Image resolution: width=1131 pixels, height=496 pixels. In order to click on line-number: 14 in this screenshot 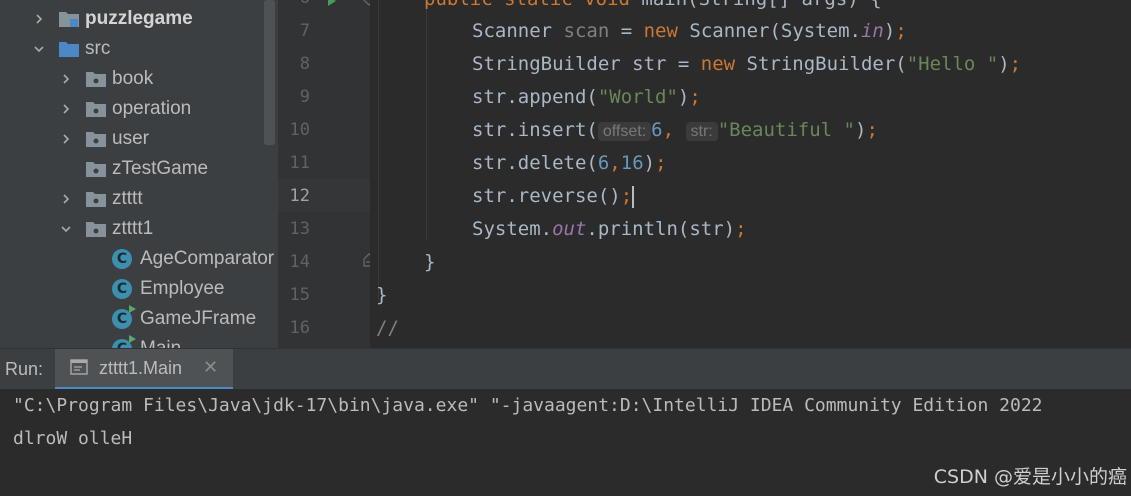, I will do `click(299, 262)`.